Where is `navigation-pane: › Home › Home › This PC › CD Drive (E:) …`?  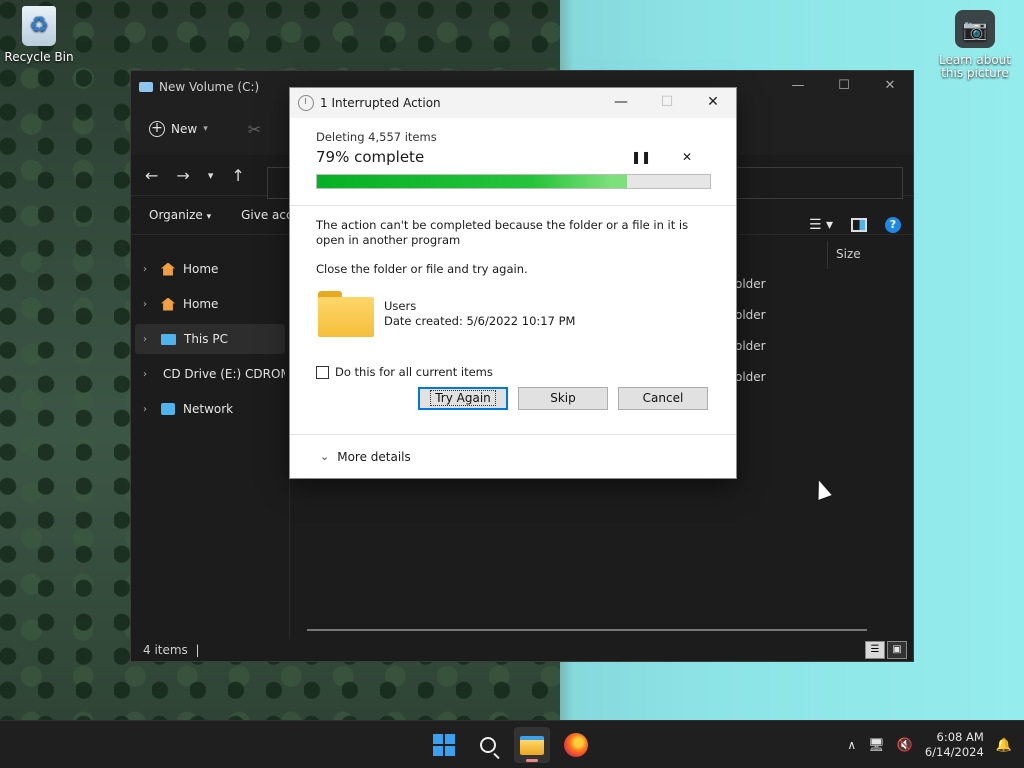 navigation-pane: › Home › Home › This PC › CD Drive (E:) … is located at coordinates (210, 339).